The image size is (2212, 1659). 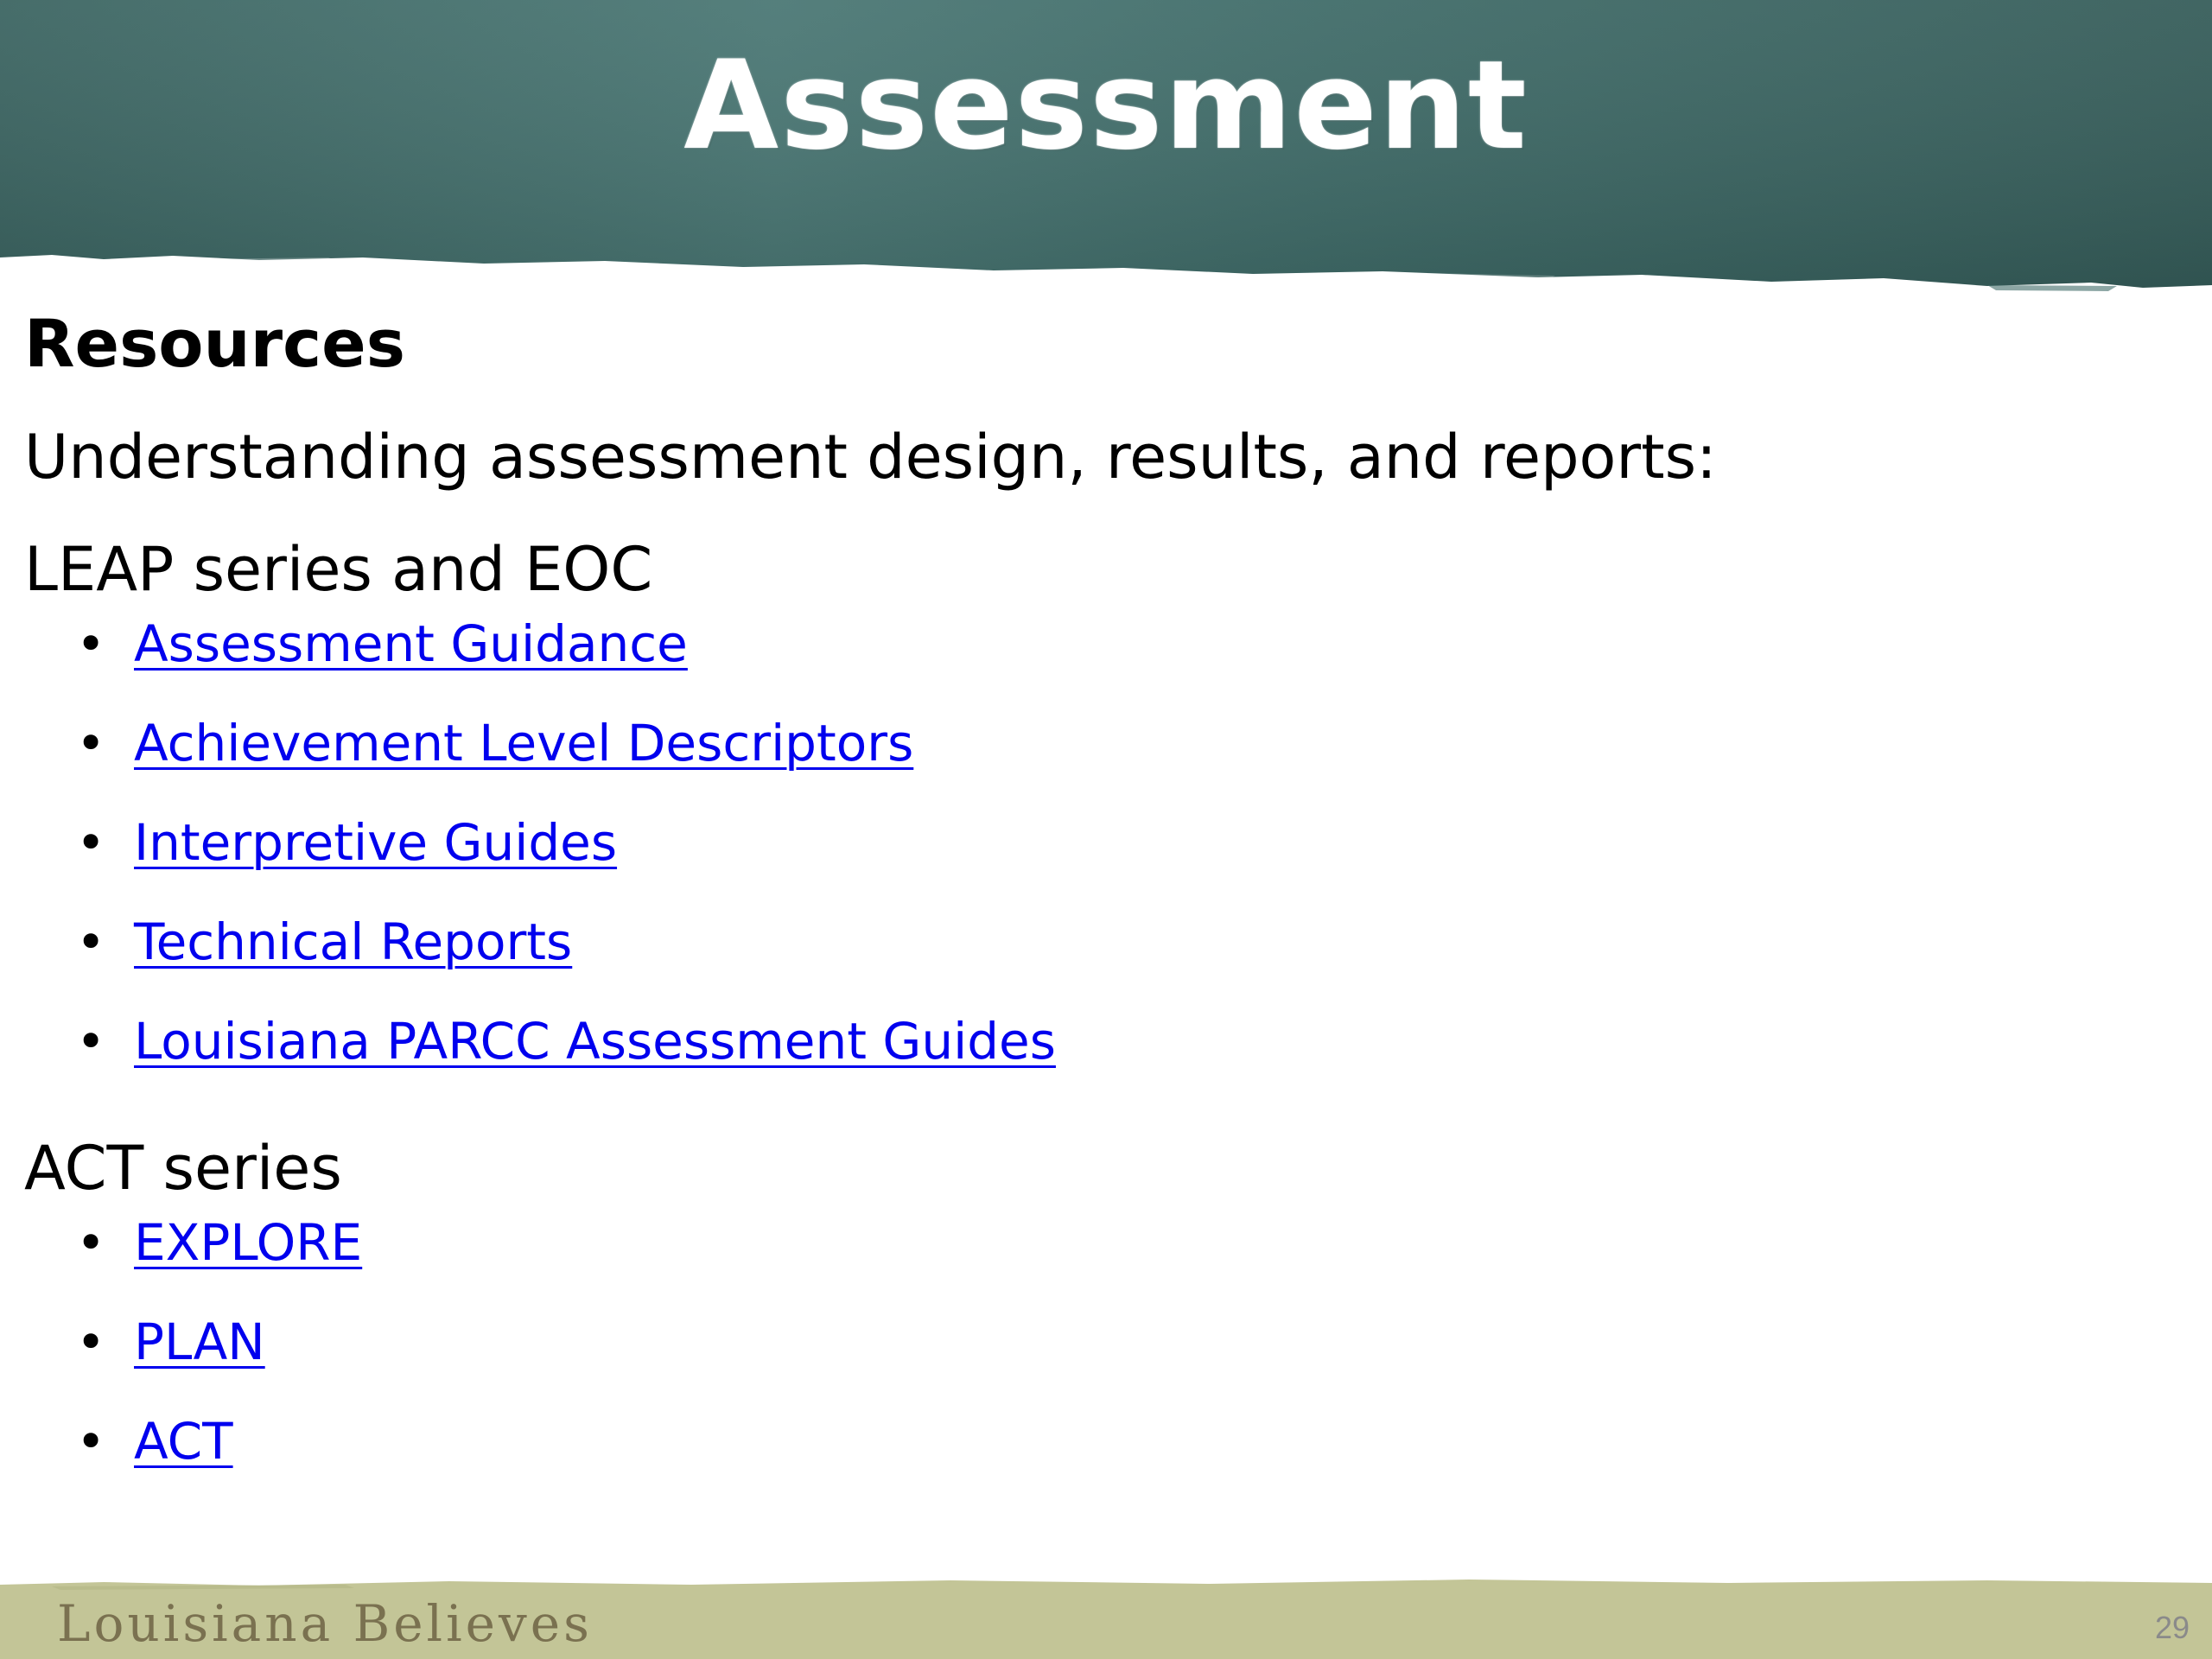 What do you see at coordinates (1095, 649) in the screenshot?
I see `list-item: • Assessment Guidance` at bounding box center [1095, 649].